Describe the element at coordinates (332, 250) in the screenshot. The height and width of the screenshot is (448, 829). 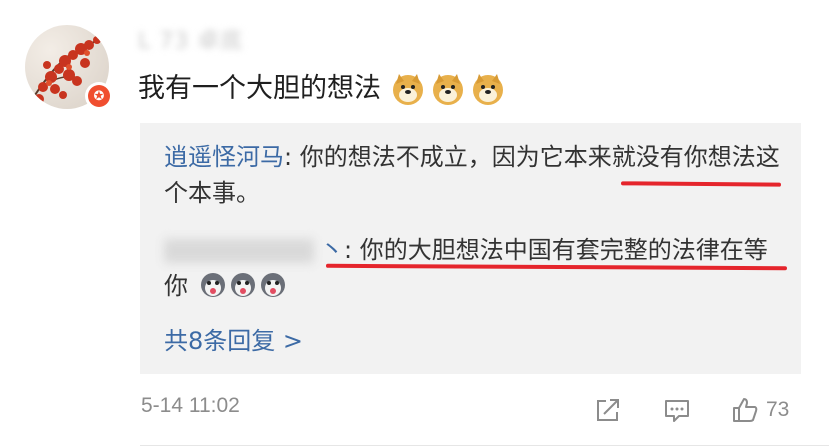
I see `reply-author-suffix: 丶` at that location.